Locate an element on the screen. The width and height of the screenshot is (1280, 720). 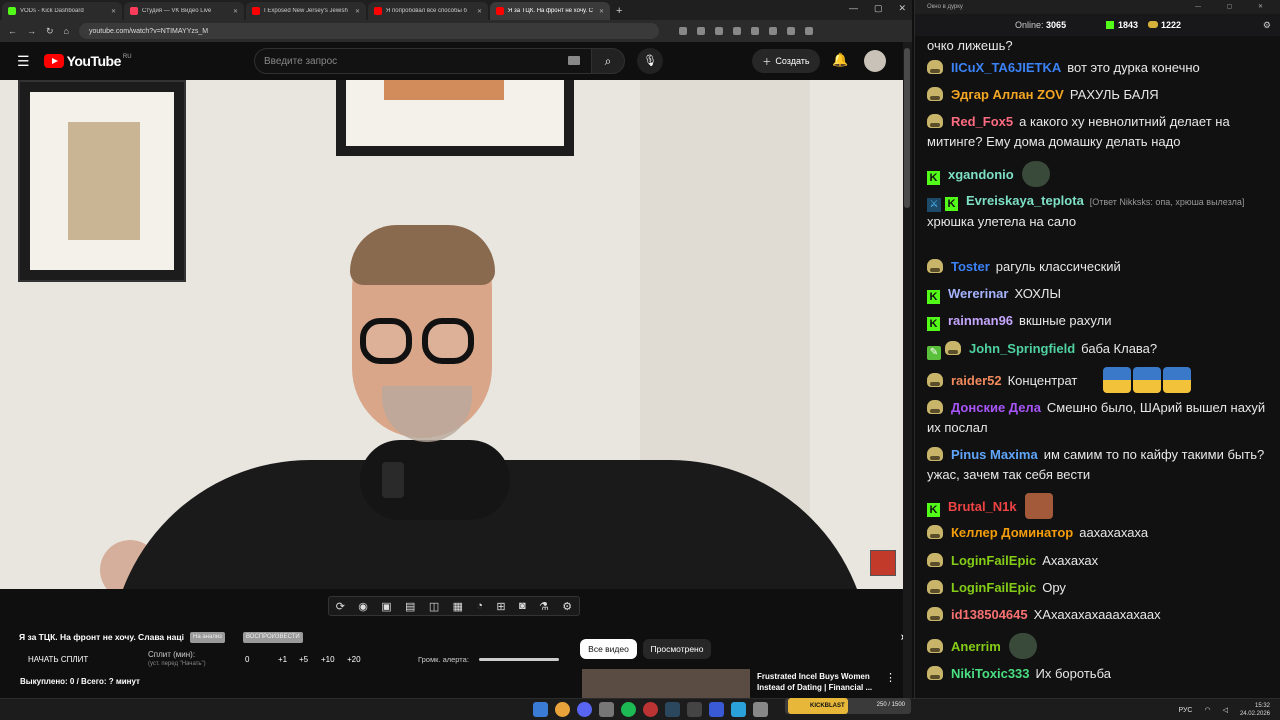
minimize-icon: — is located at coordinates (853, 8).